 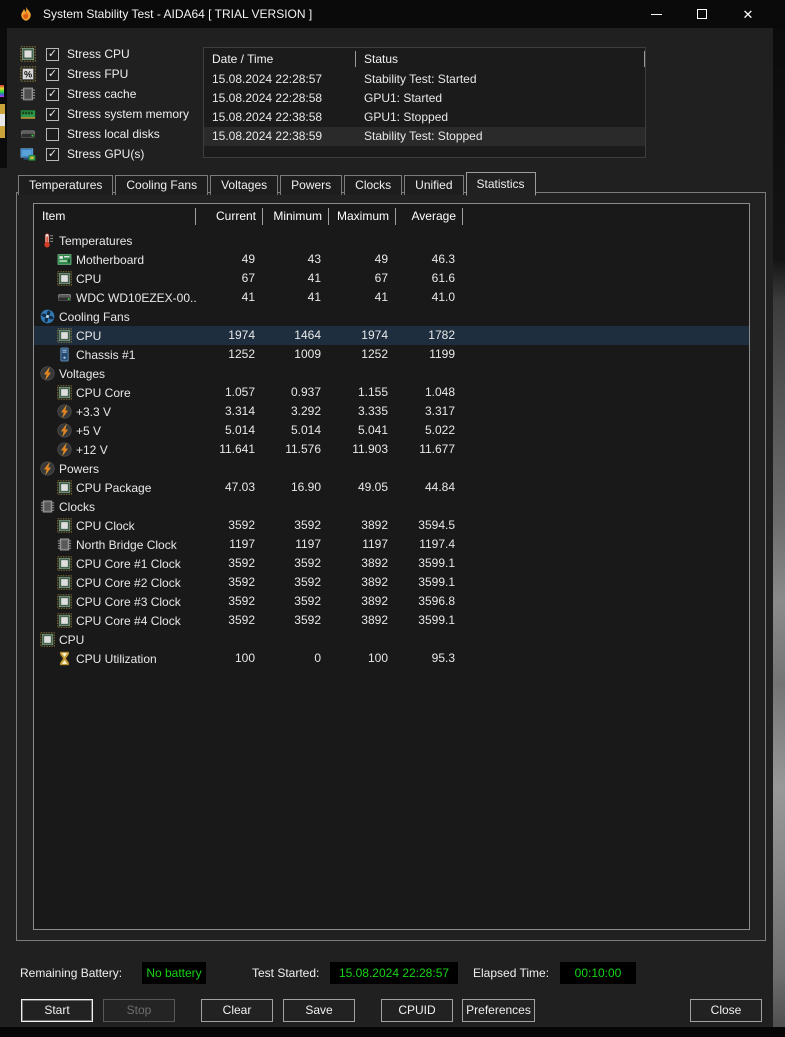 I want to click on stats-item-label: CPU Core #4 Clock, so click(x=128, y=620).